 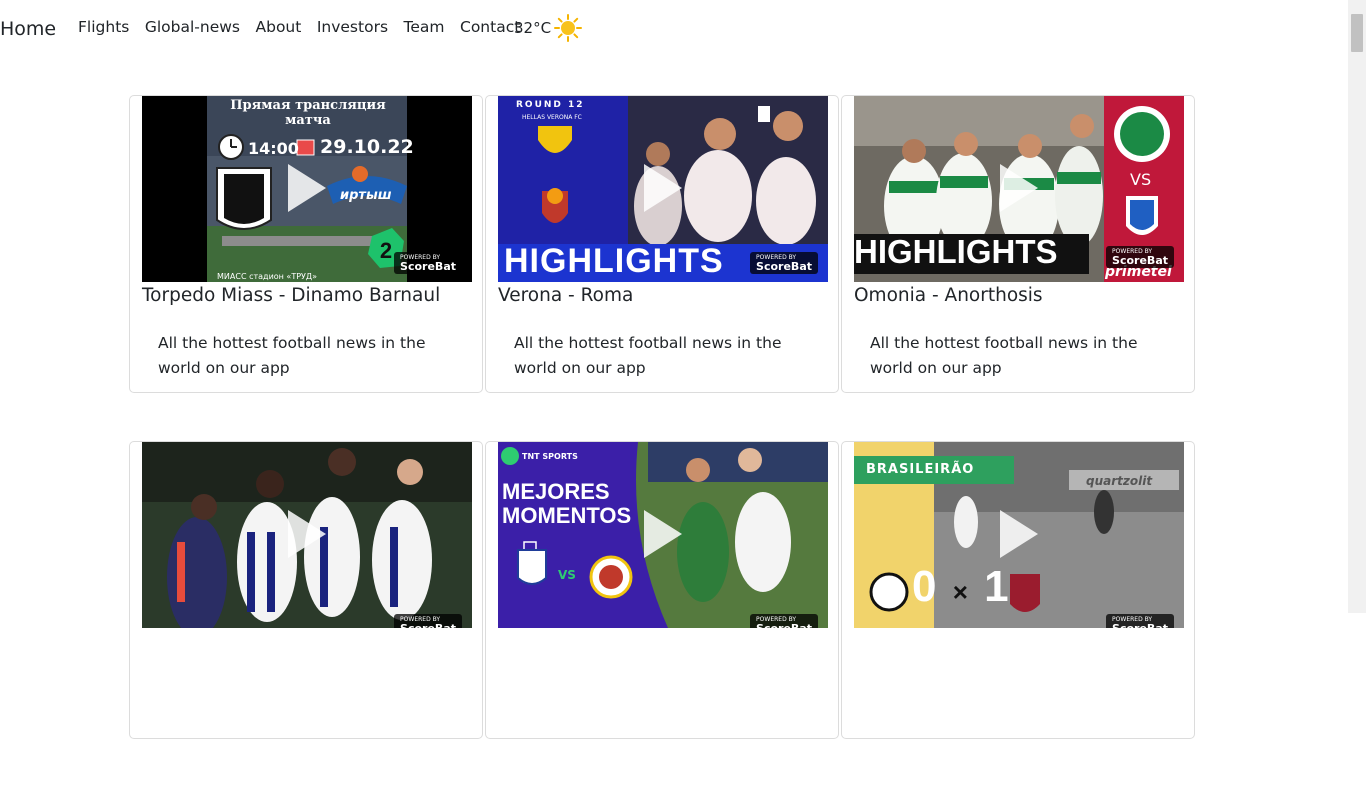 I want to click on video-thumbnail: POWERED BY ScoreBat, so click(x=307, y=535).